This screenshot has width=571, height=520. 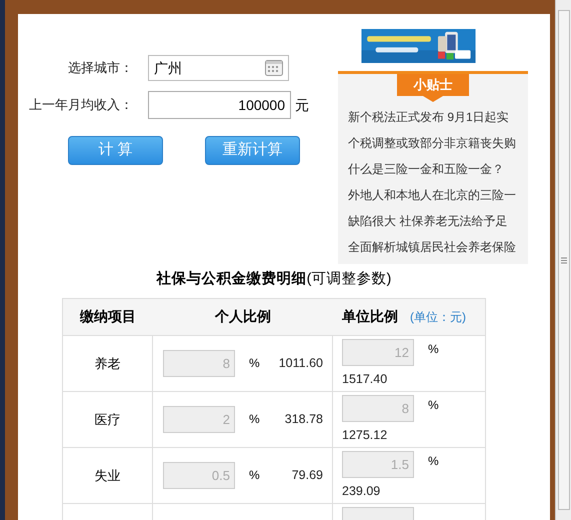 I want to click on field-label: 上一年月均收入：, so click(x=81, y=105).